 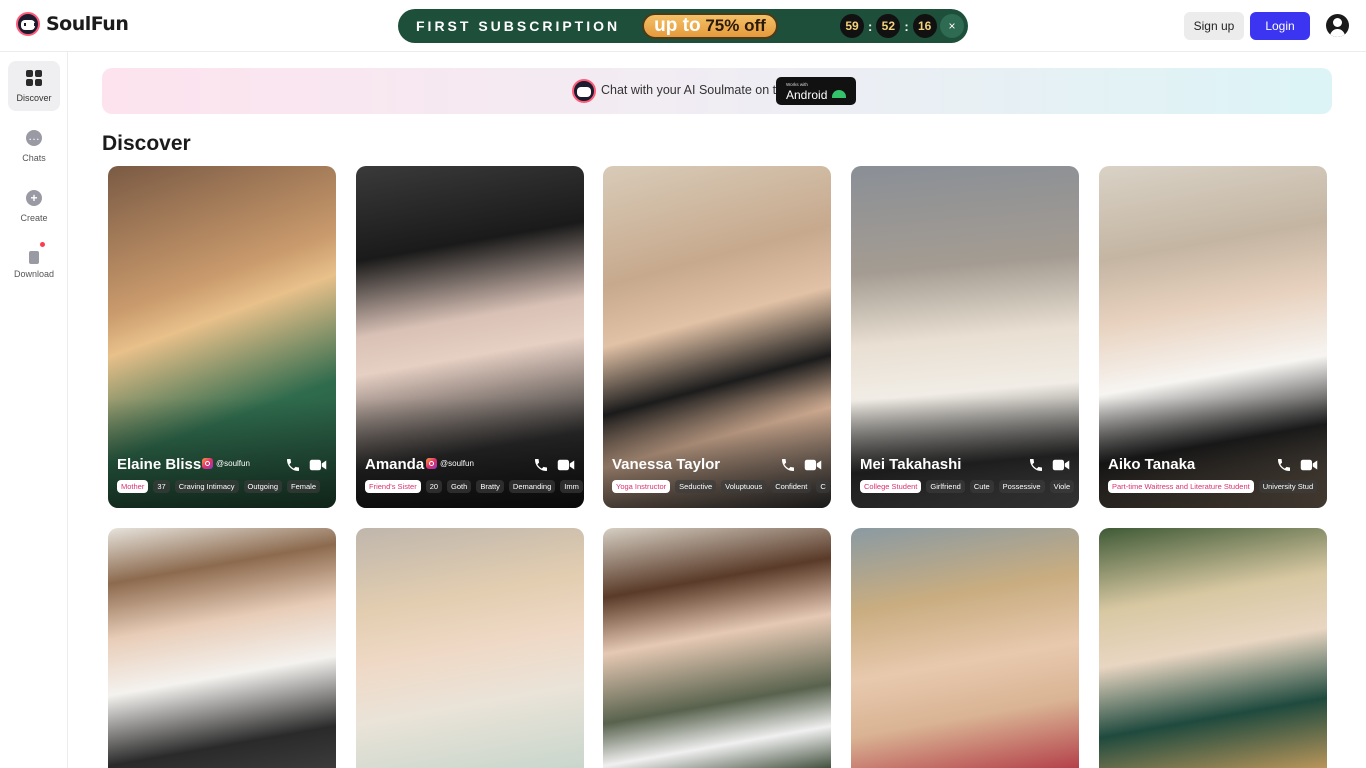 I want to click on sidebar-item-create: Create, so click(x=34, y=206).